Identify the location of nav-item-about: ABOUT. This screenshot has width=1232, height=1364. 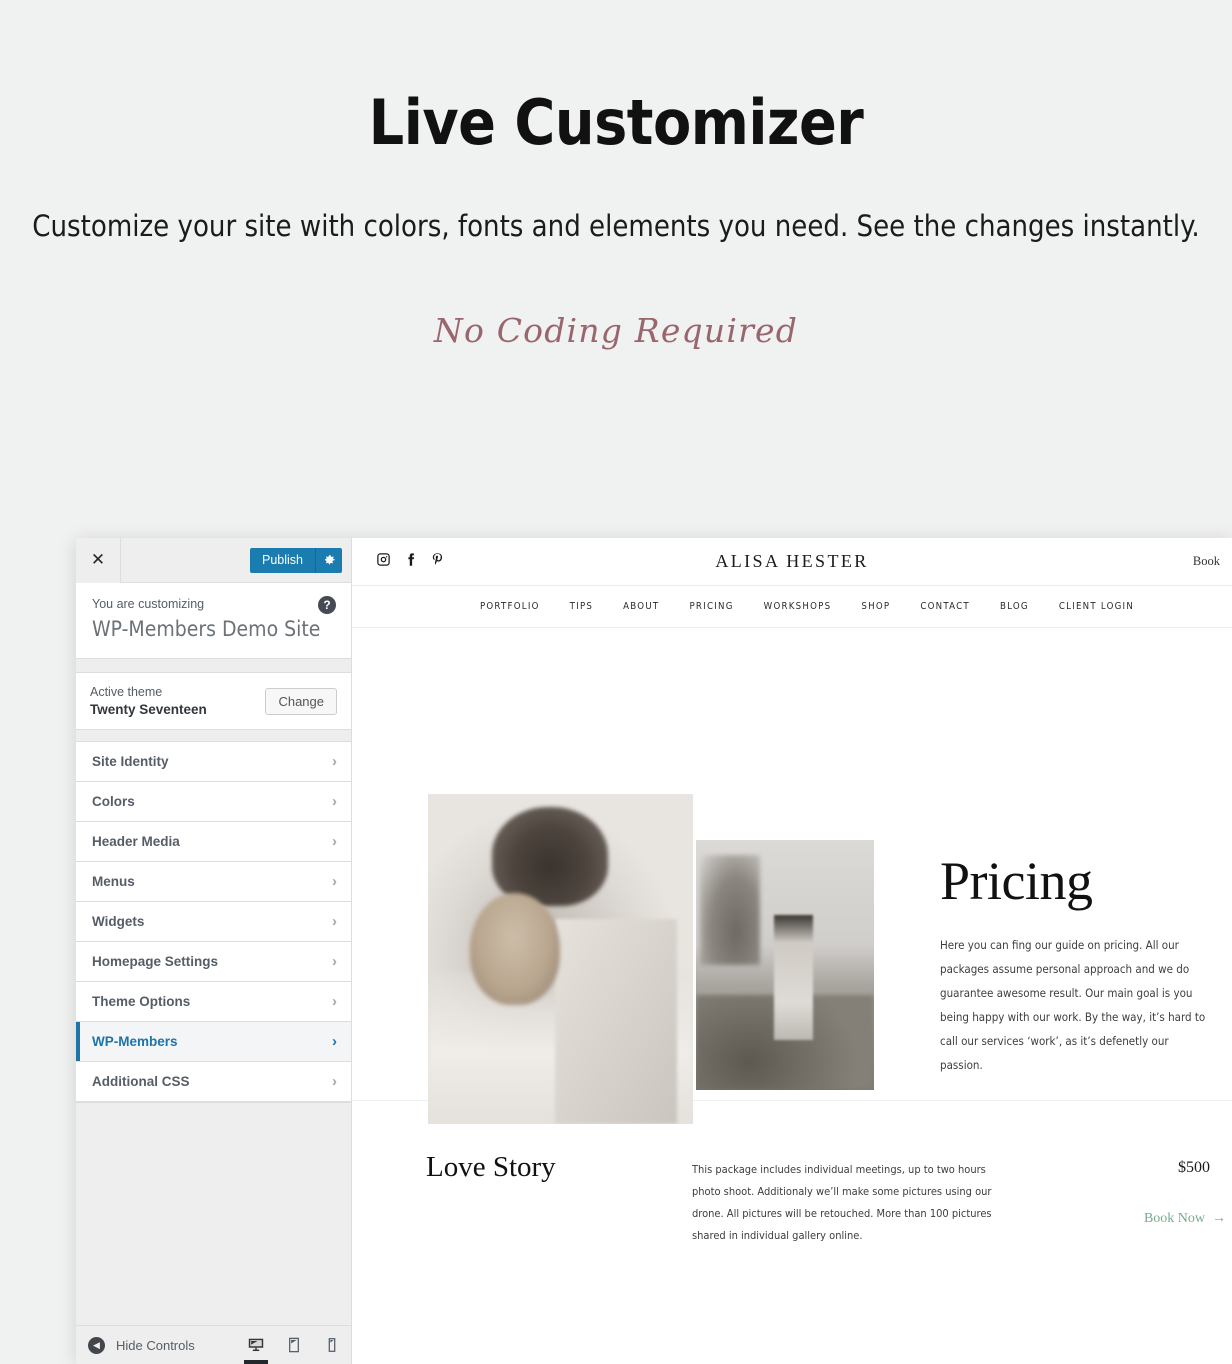
(641, 606).